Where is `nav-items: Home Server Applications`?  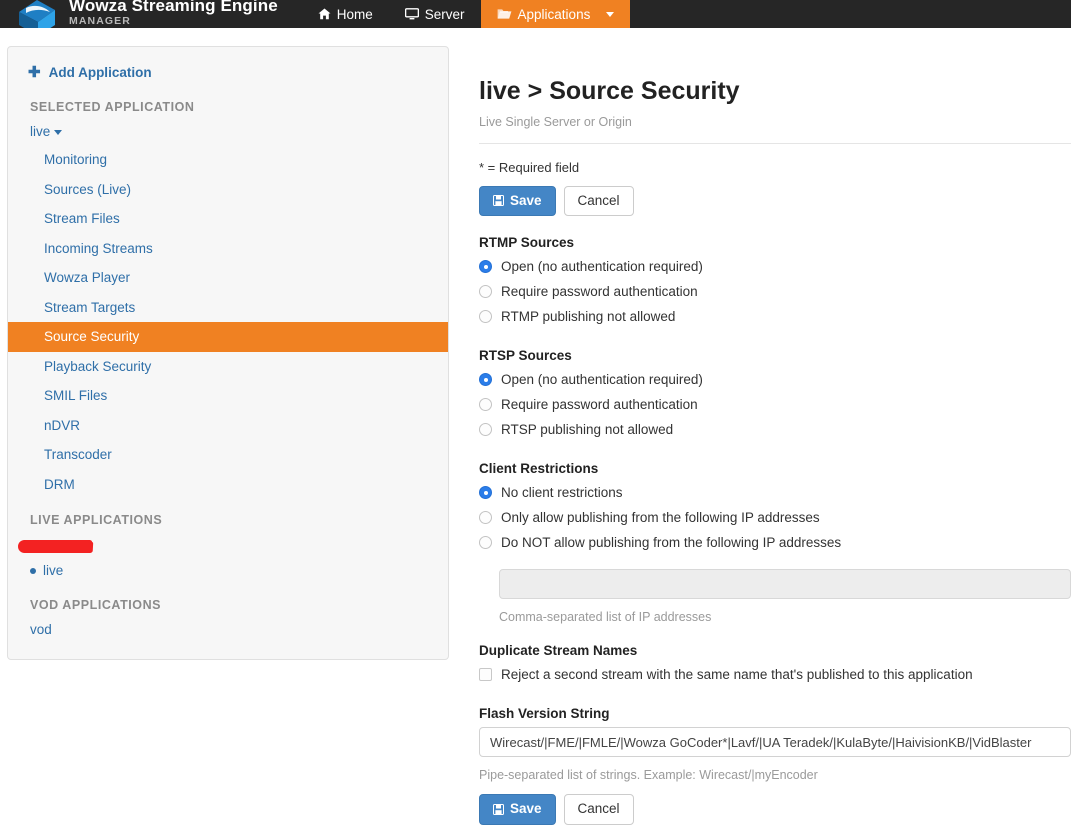 nav-items: Home Server Applications is located at coordinates (466, 14).